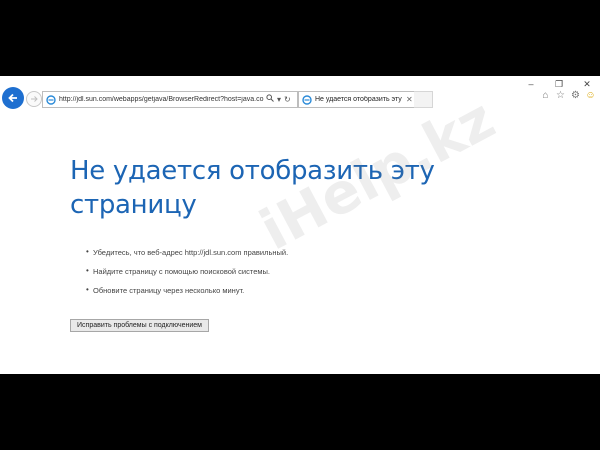  What do you see at coordinates (590, 95) in the screenshot?
I see `feedback-smiley-icon: ☺` at bounding box center [590, 95].